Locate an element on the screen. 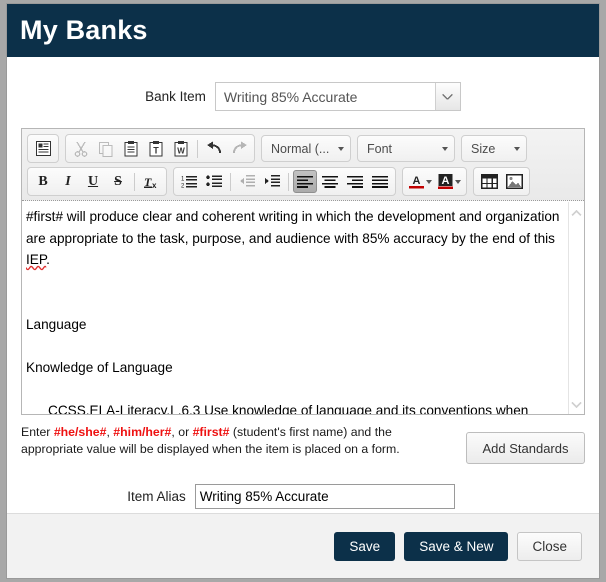 The height and width of the screenshot is (582, 606). align-left-icon is located at coordinates (305, 181).